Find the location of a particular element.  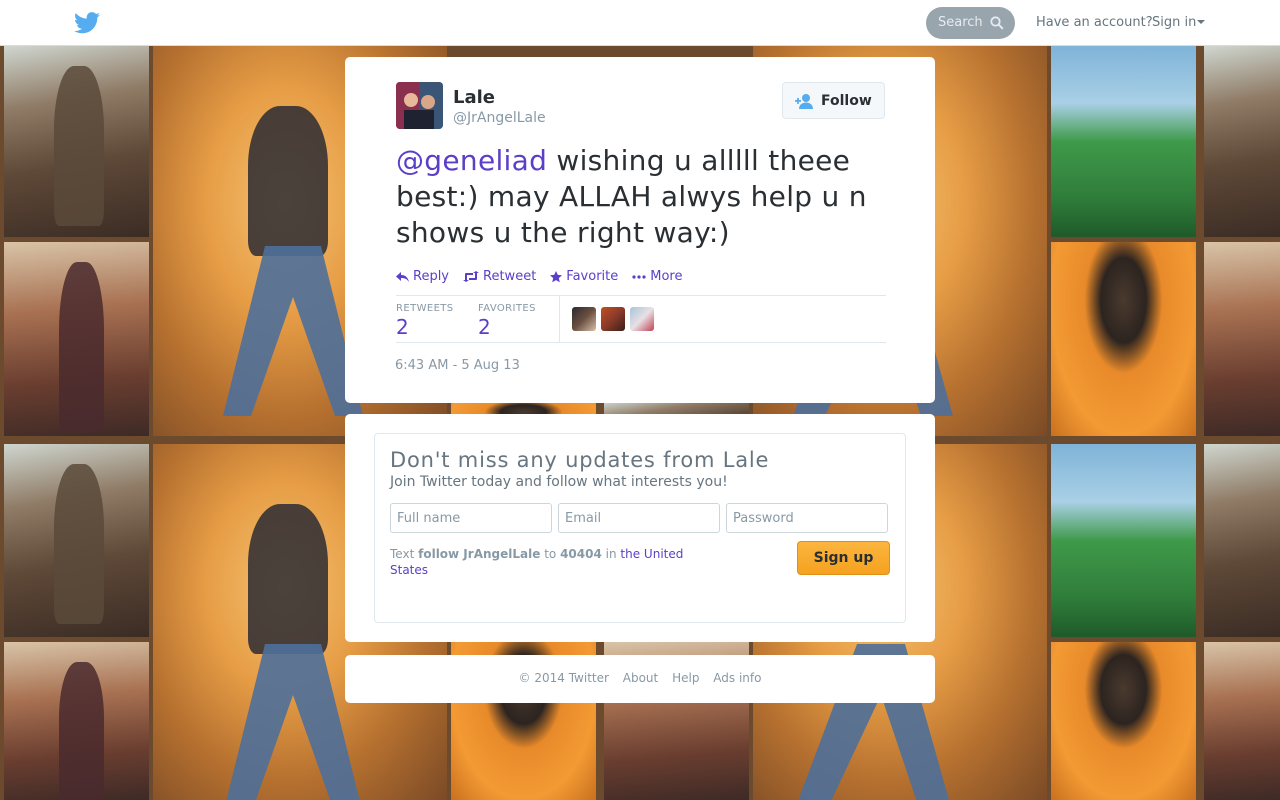

full-name-field is located at coordinates (471, 518).